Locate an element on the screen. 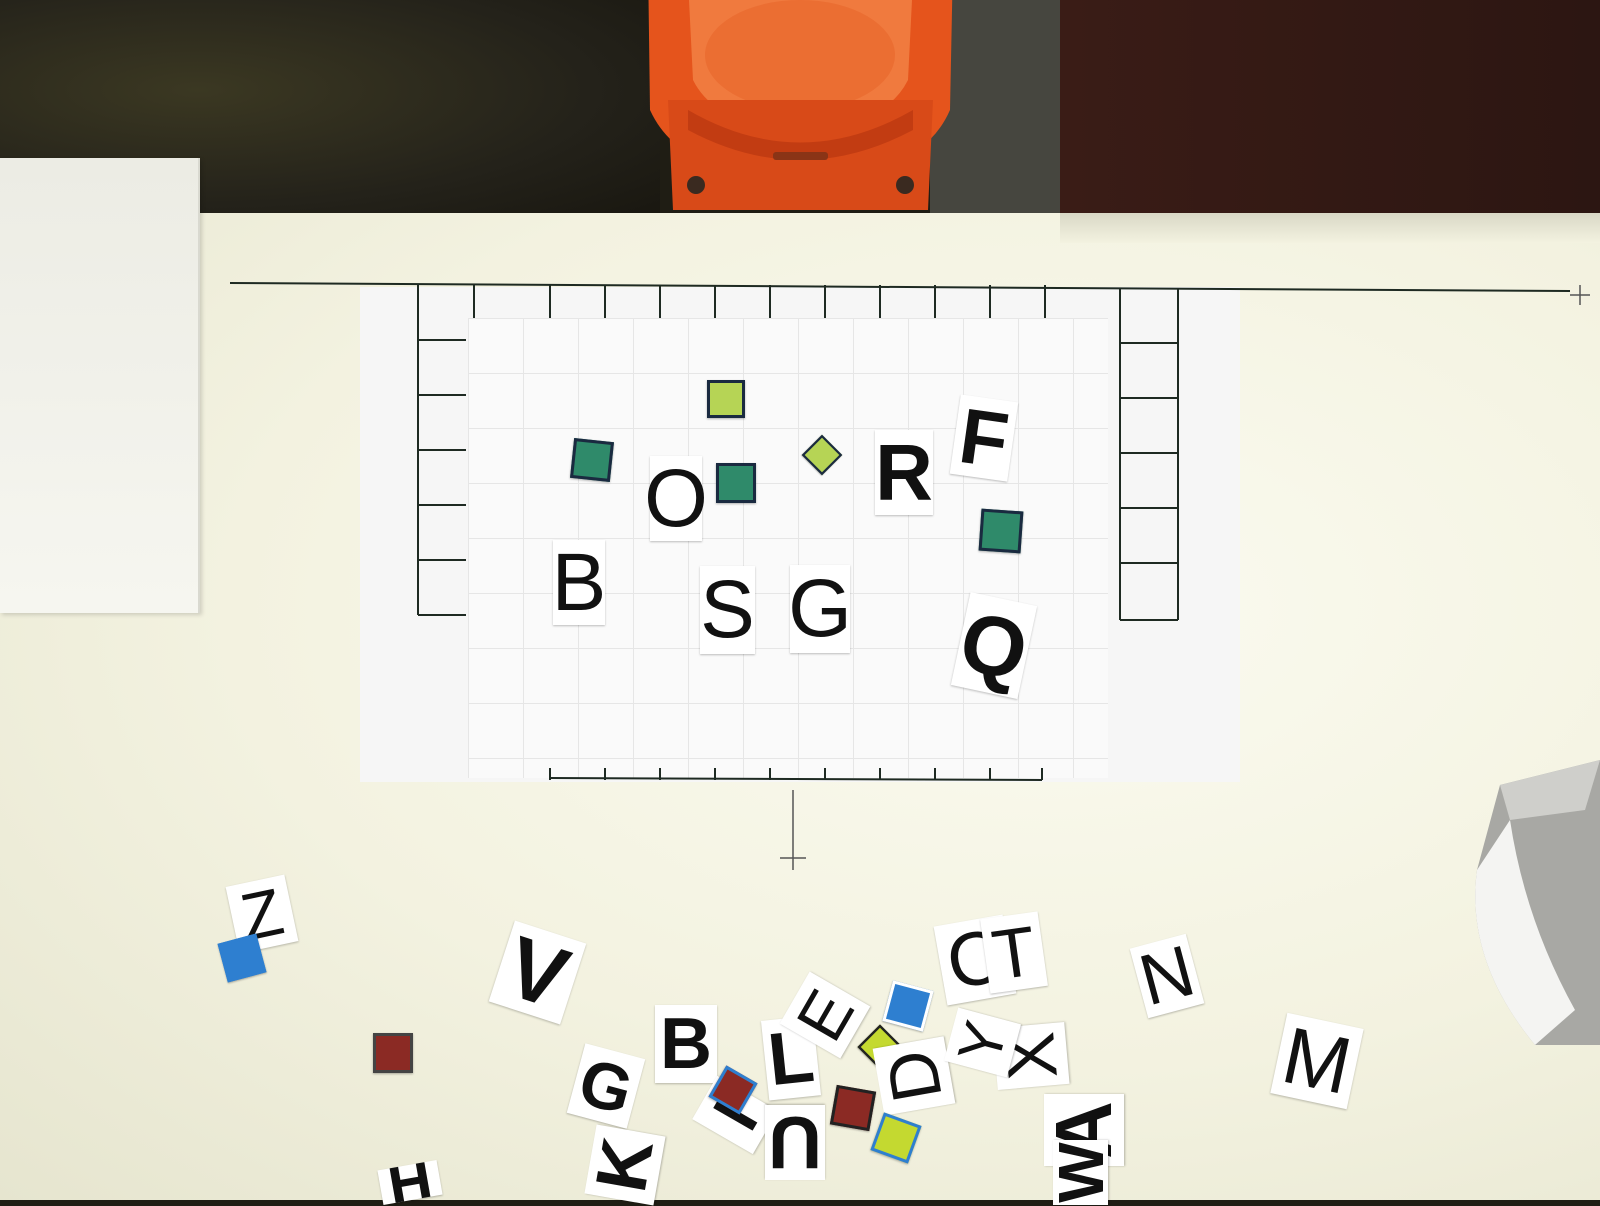 The width and height of the screenshot is (1600, 1206). letter-glyph: O is located at coordinates (676, 498).